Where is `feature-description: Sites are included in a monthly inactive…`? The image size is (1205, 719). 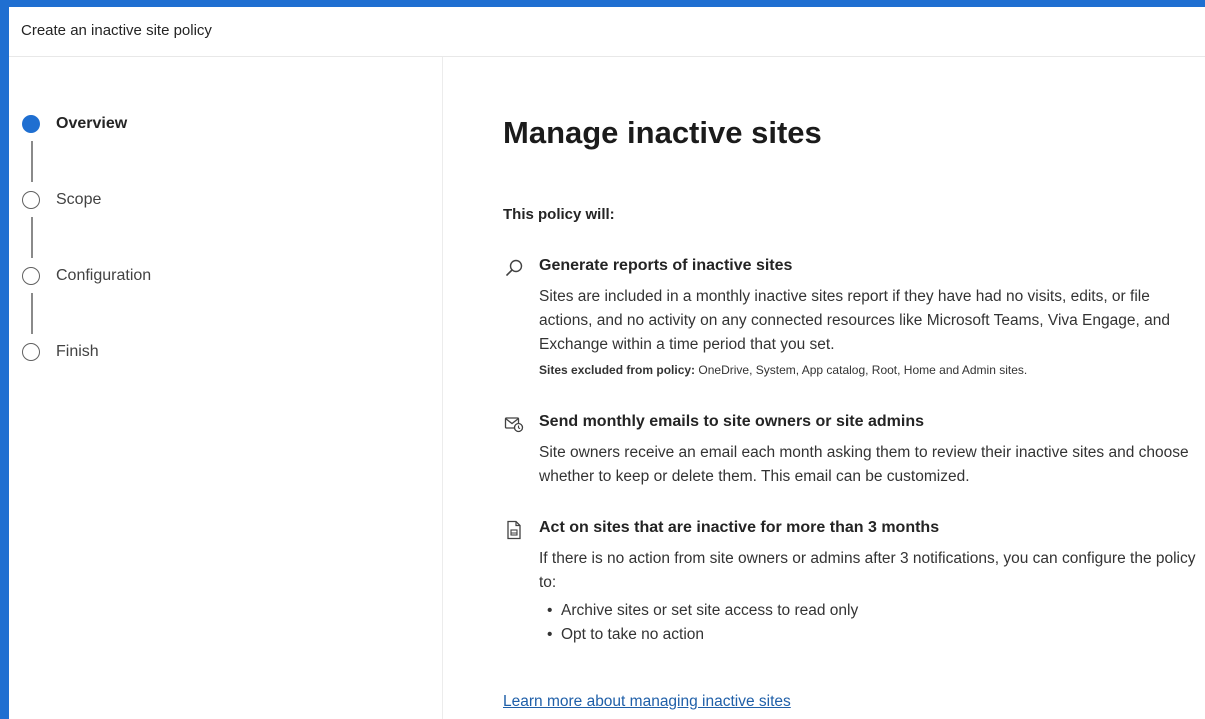 feature-description: Sites are included in a monthly inactive… is located at coordinates (854, 320).